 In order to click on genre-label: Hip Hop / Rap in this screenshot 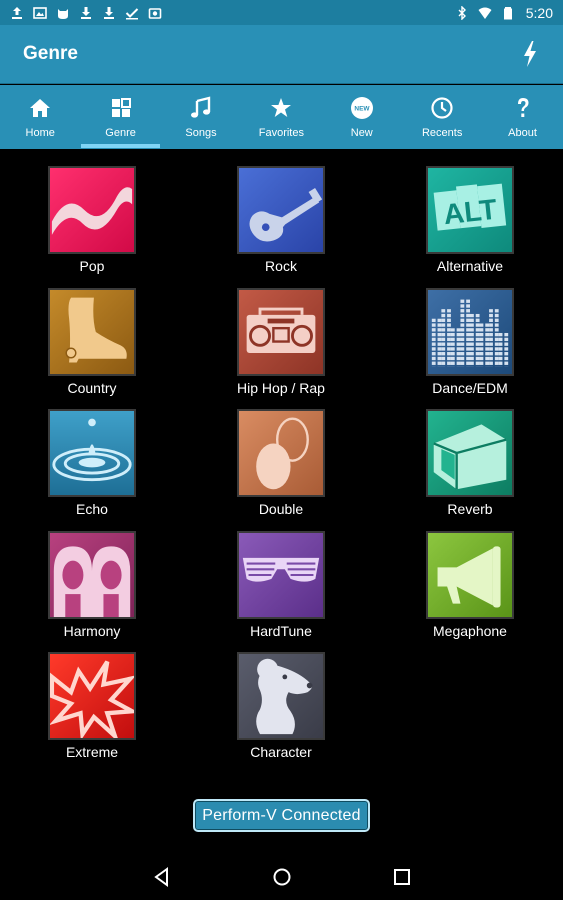, I will do `click(281, 388)`.